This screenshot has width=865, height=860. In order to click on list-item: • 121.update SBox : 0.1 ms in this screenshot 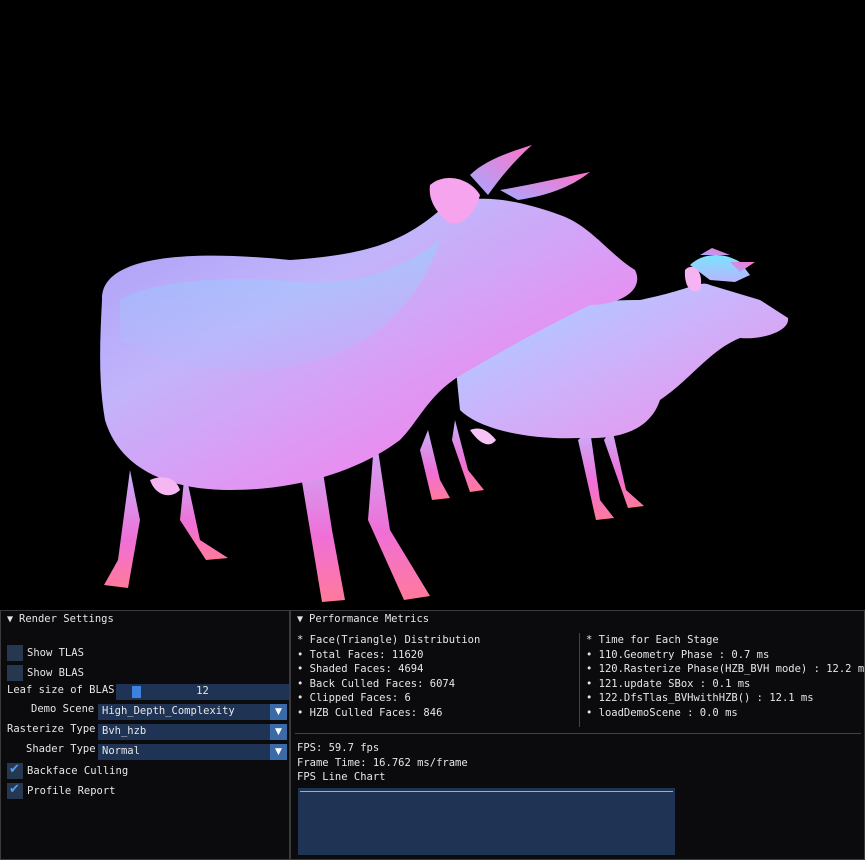, I will do `click(668, 683)`.